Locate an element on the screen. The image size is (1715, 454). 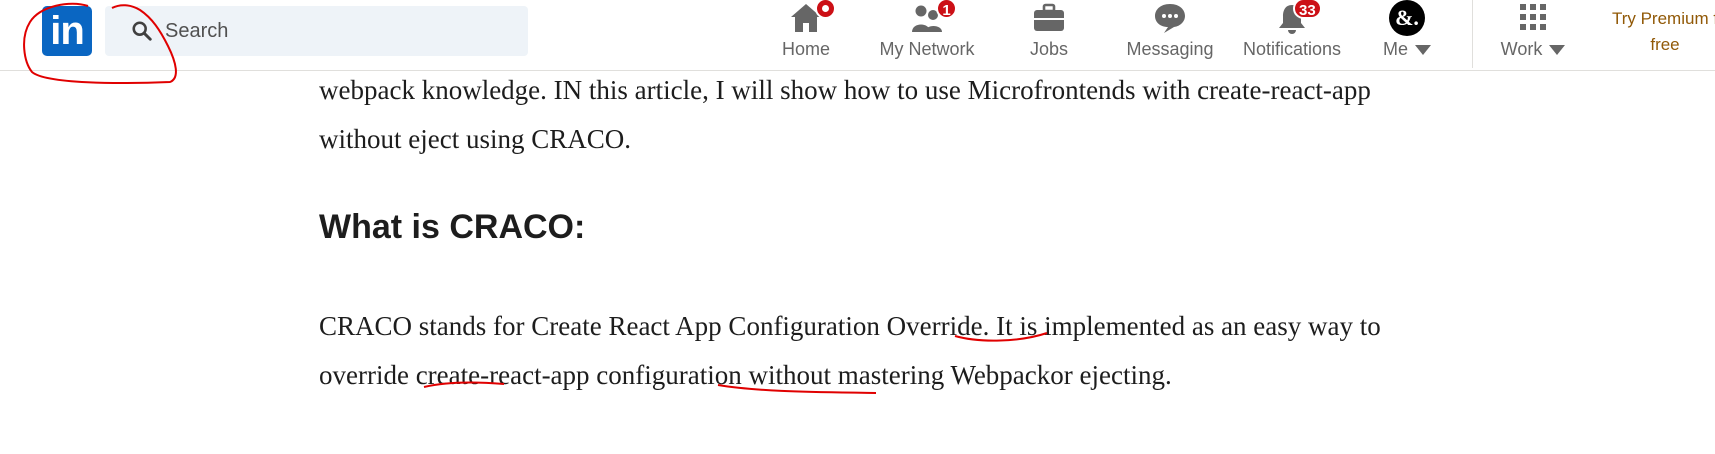
network-badge: 1 is located at coordinates (946, 9).